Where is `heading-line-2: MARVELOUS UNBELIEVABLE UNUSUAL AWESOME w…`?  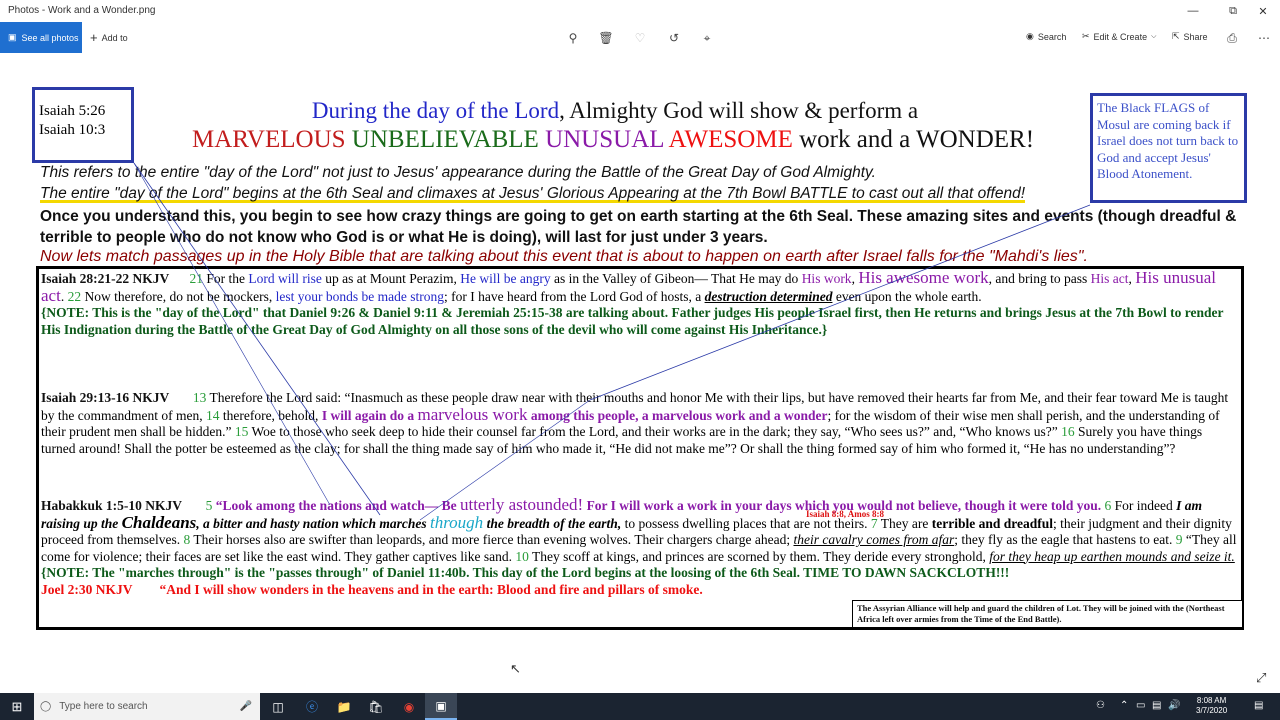 heading-line-2: MARVELOUS UNBELIEVABLE UNUSUAL AWESOME w… is located at coordinates (613, 140).